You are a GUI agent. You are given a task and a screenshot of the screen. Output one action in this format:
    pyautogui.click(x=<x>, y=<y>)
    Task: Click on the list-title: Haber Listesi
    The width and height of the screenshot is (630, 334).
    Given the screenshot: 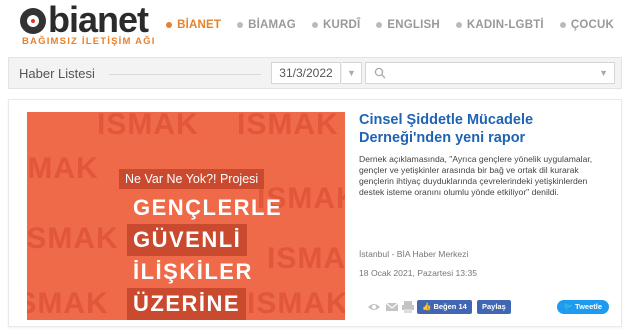 What is the action you would take?
    pyautogui.click(x=57, y=73)
    